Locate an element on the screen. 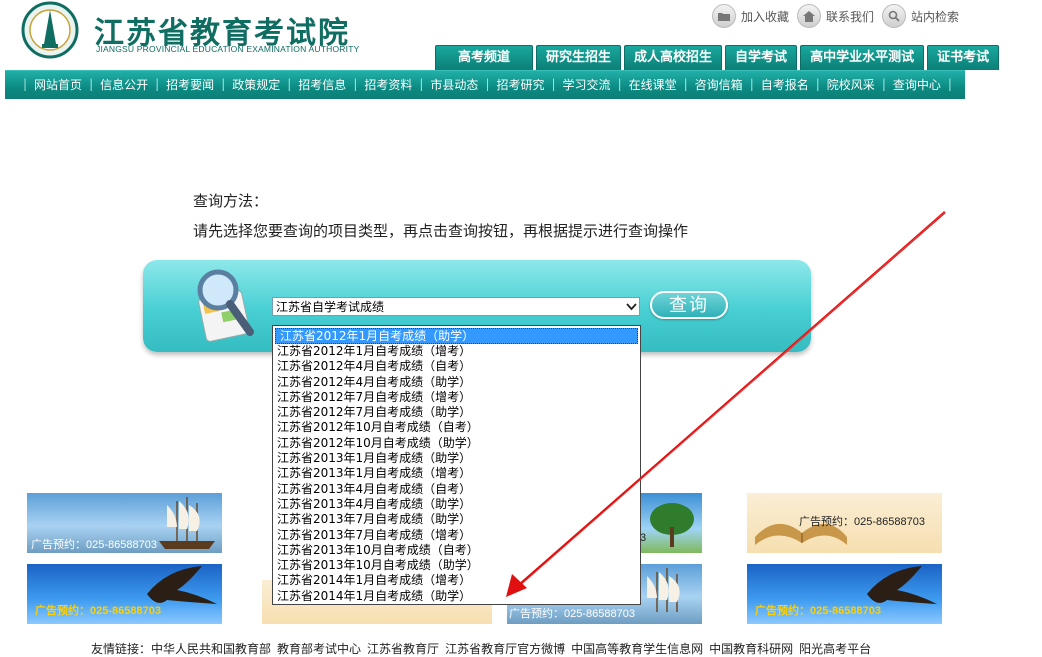 The height and width of the screenshot is (657, 1042). channel-tabs: 高考频道 研究生招生 成人高校招生 自学考试 高中学业水平测试 证书考试 is located at coordinates (717, 57).